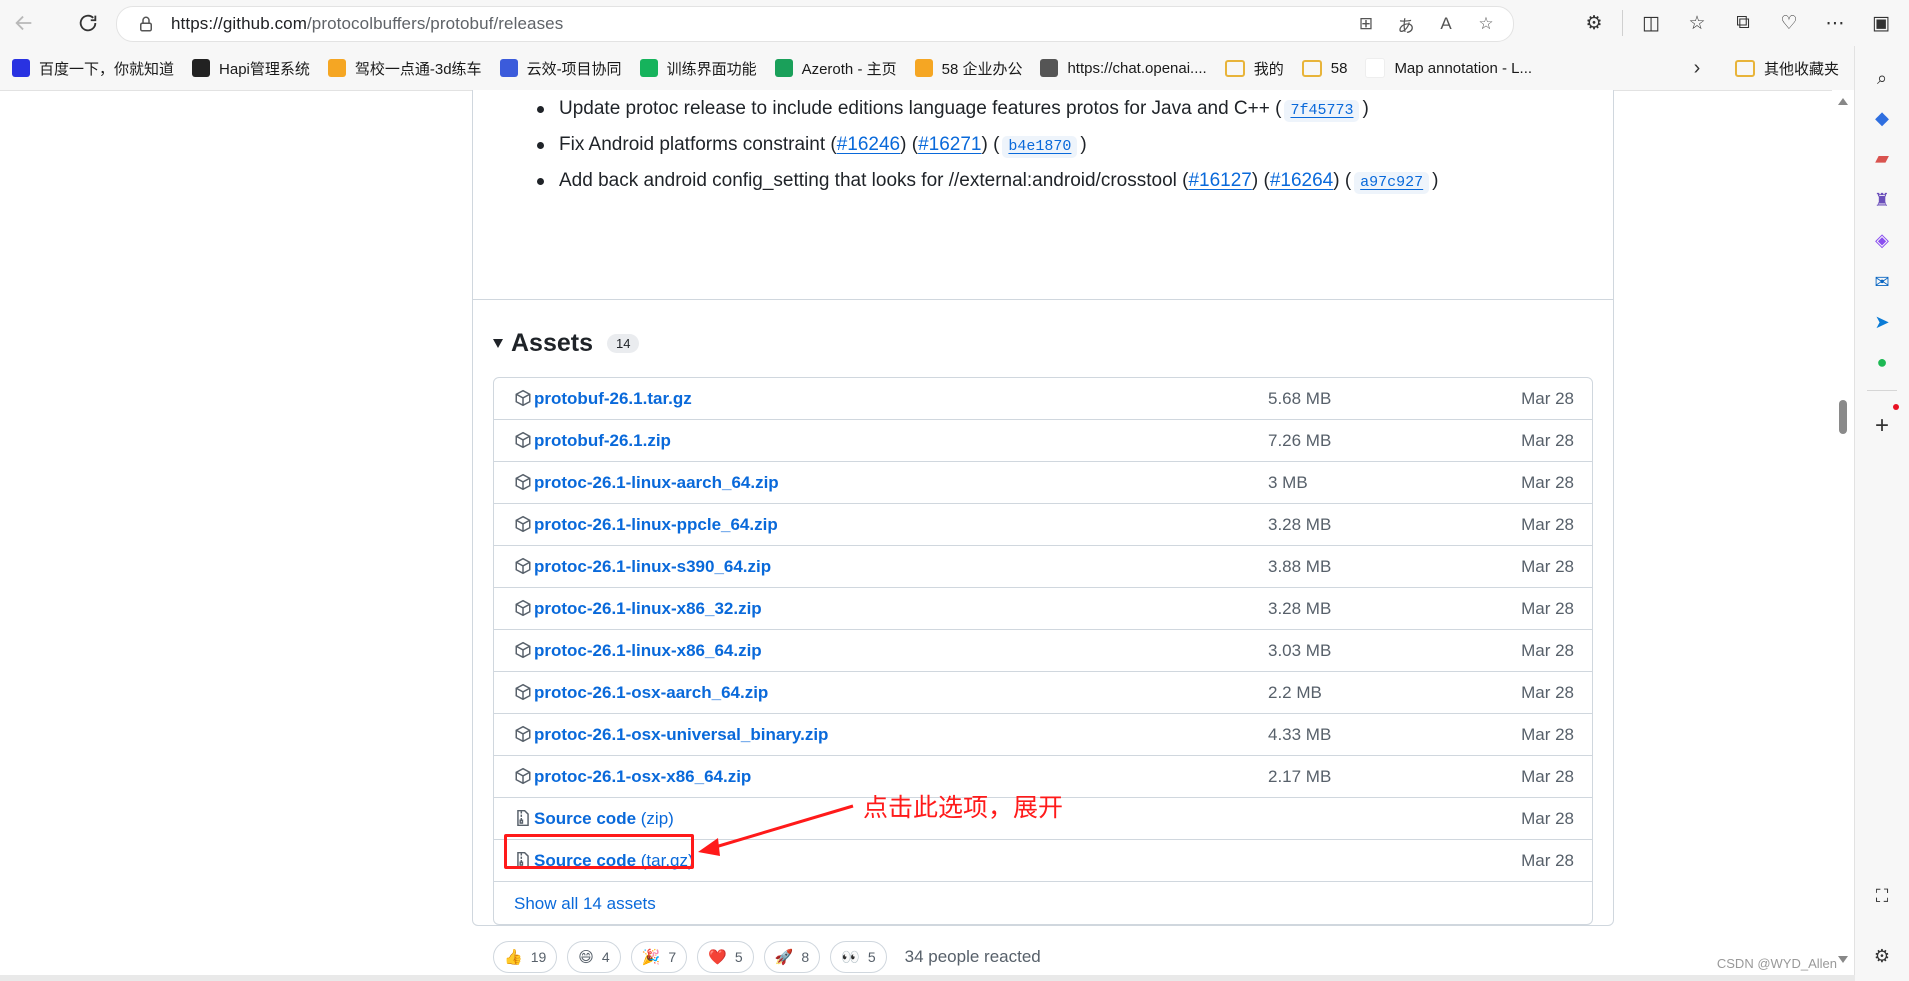  Describe the element at coordinates (1882, 158) in the screenshot. I see `tools-briefcase-icon: ▰` at that location.